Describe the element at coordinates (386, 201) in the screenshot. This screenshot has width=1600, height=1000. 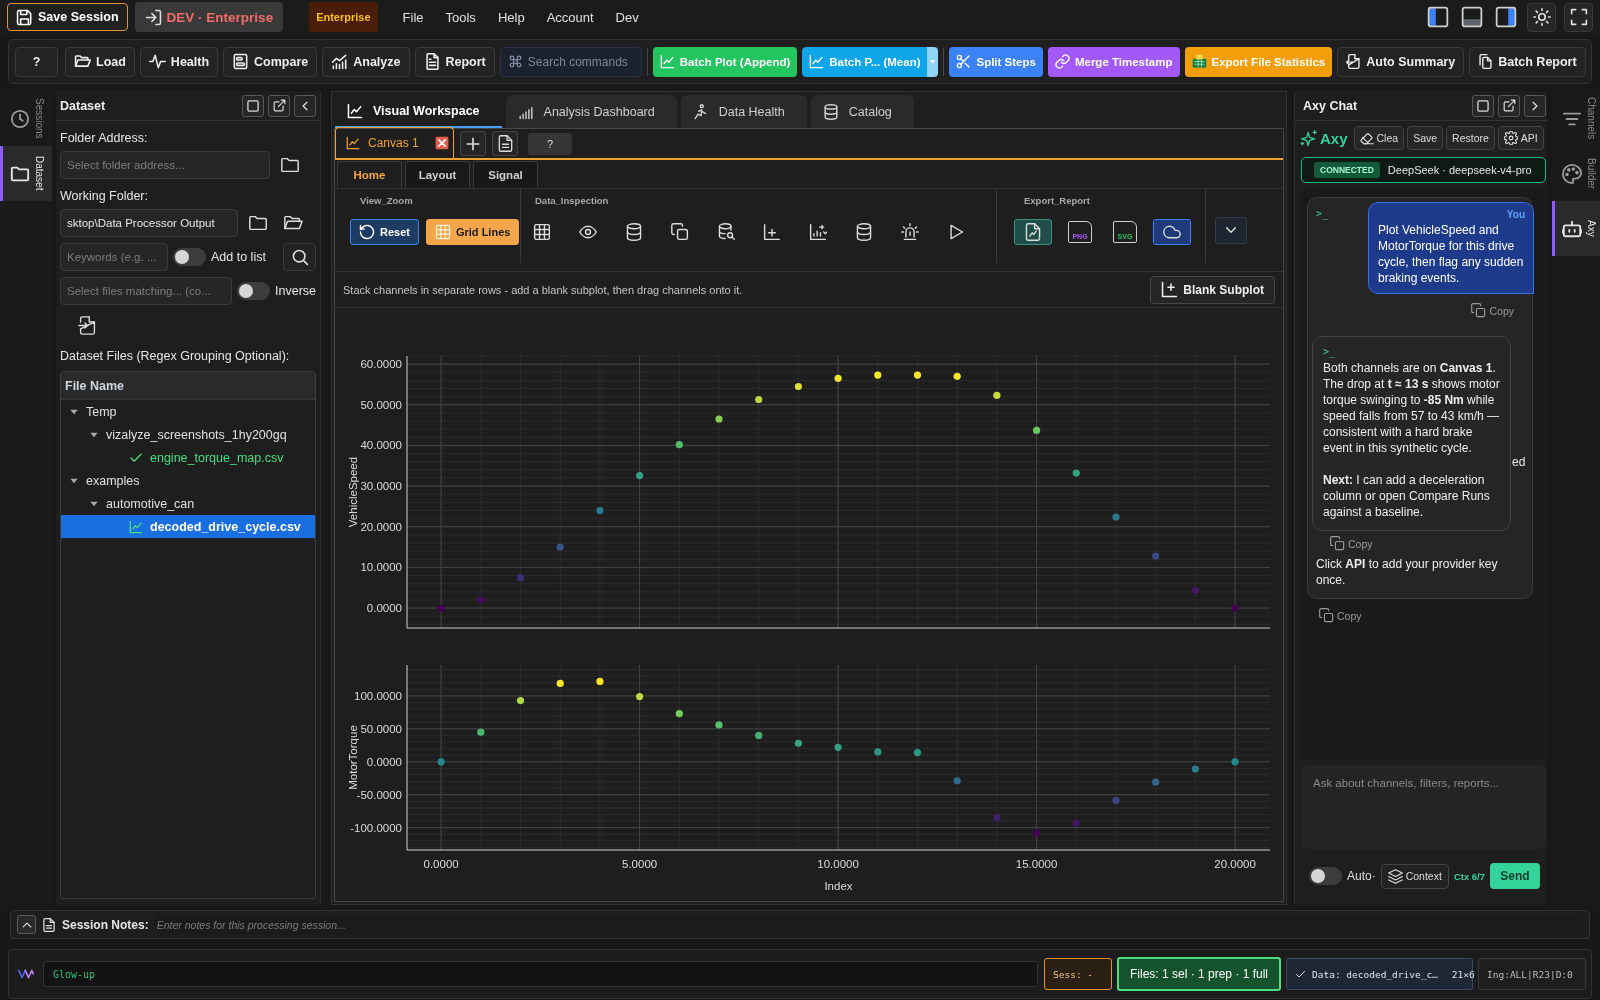
I see `group-label: View_Zoom` at that location.